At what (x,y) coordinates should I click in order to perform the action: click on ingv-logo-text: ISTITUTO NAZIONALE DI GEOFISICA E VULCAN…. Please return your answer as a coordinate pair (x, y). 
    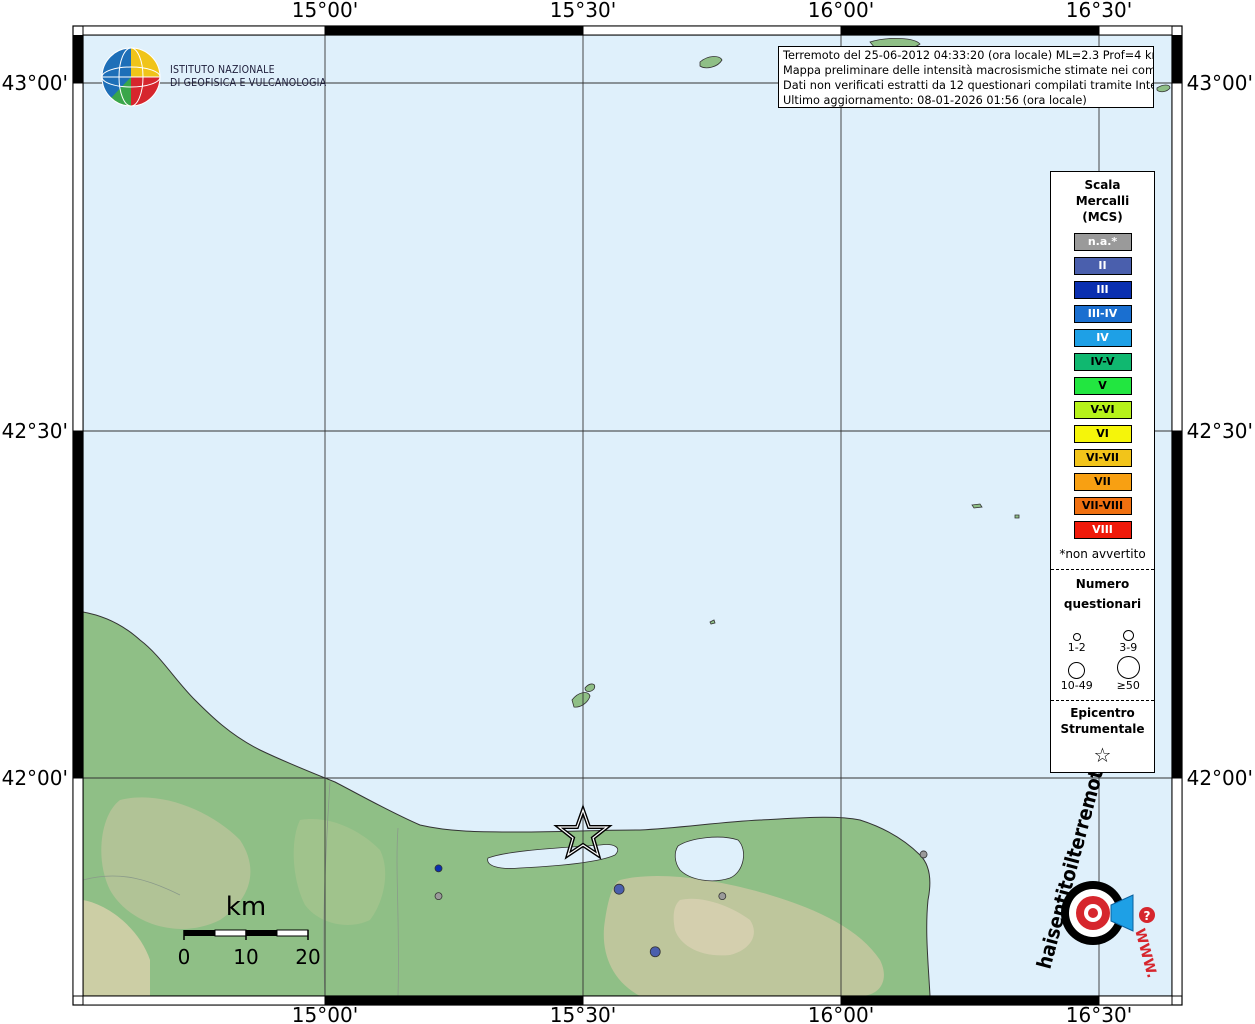
    Looking at the image, I should click on (248, 77).